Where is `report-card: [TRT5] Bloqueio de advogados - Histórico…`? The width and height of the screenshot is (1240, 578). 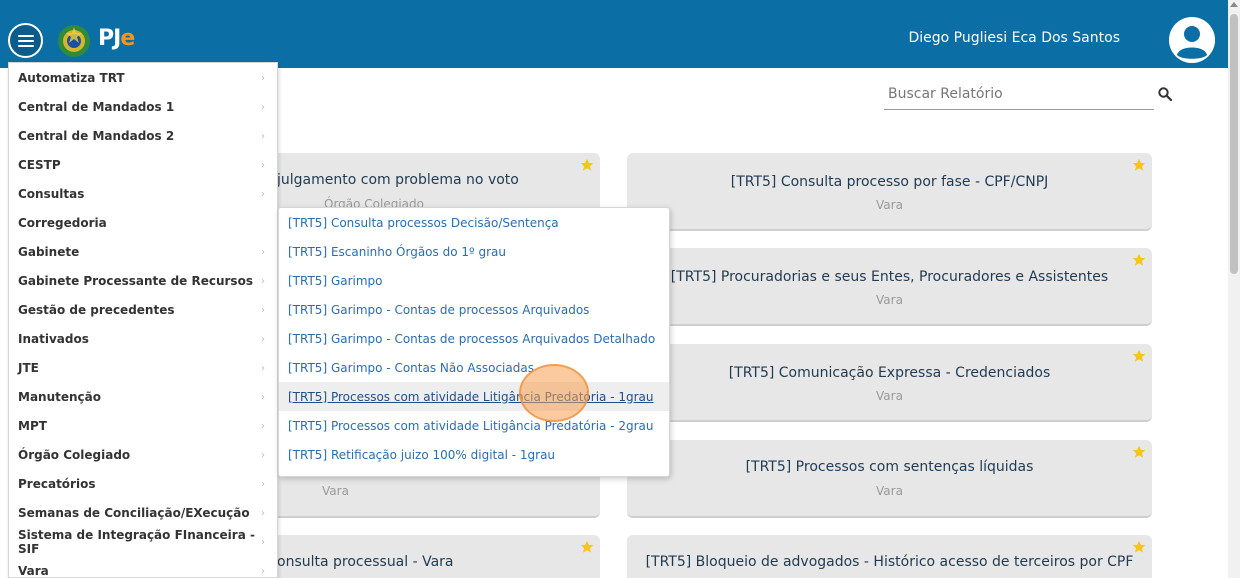
report-card: [TRT5] Bloqueio de advogados - Histórico… is located at coordinates (889, 556).